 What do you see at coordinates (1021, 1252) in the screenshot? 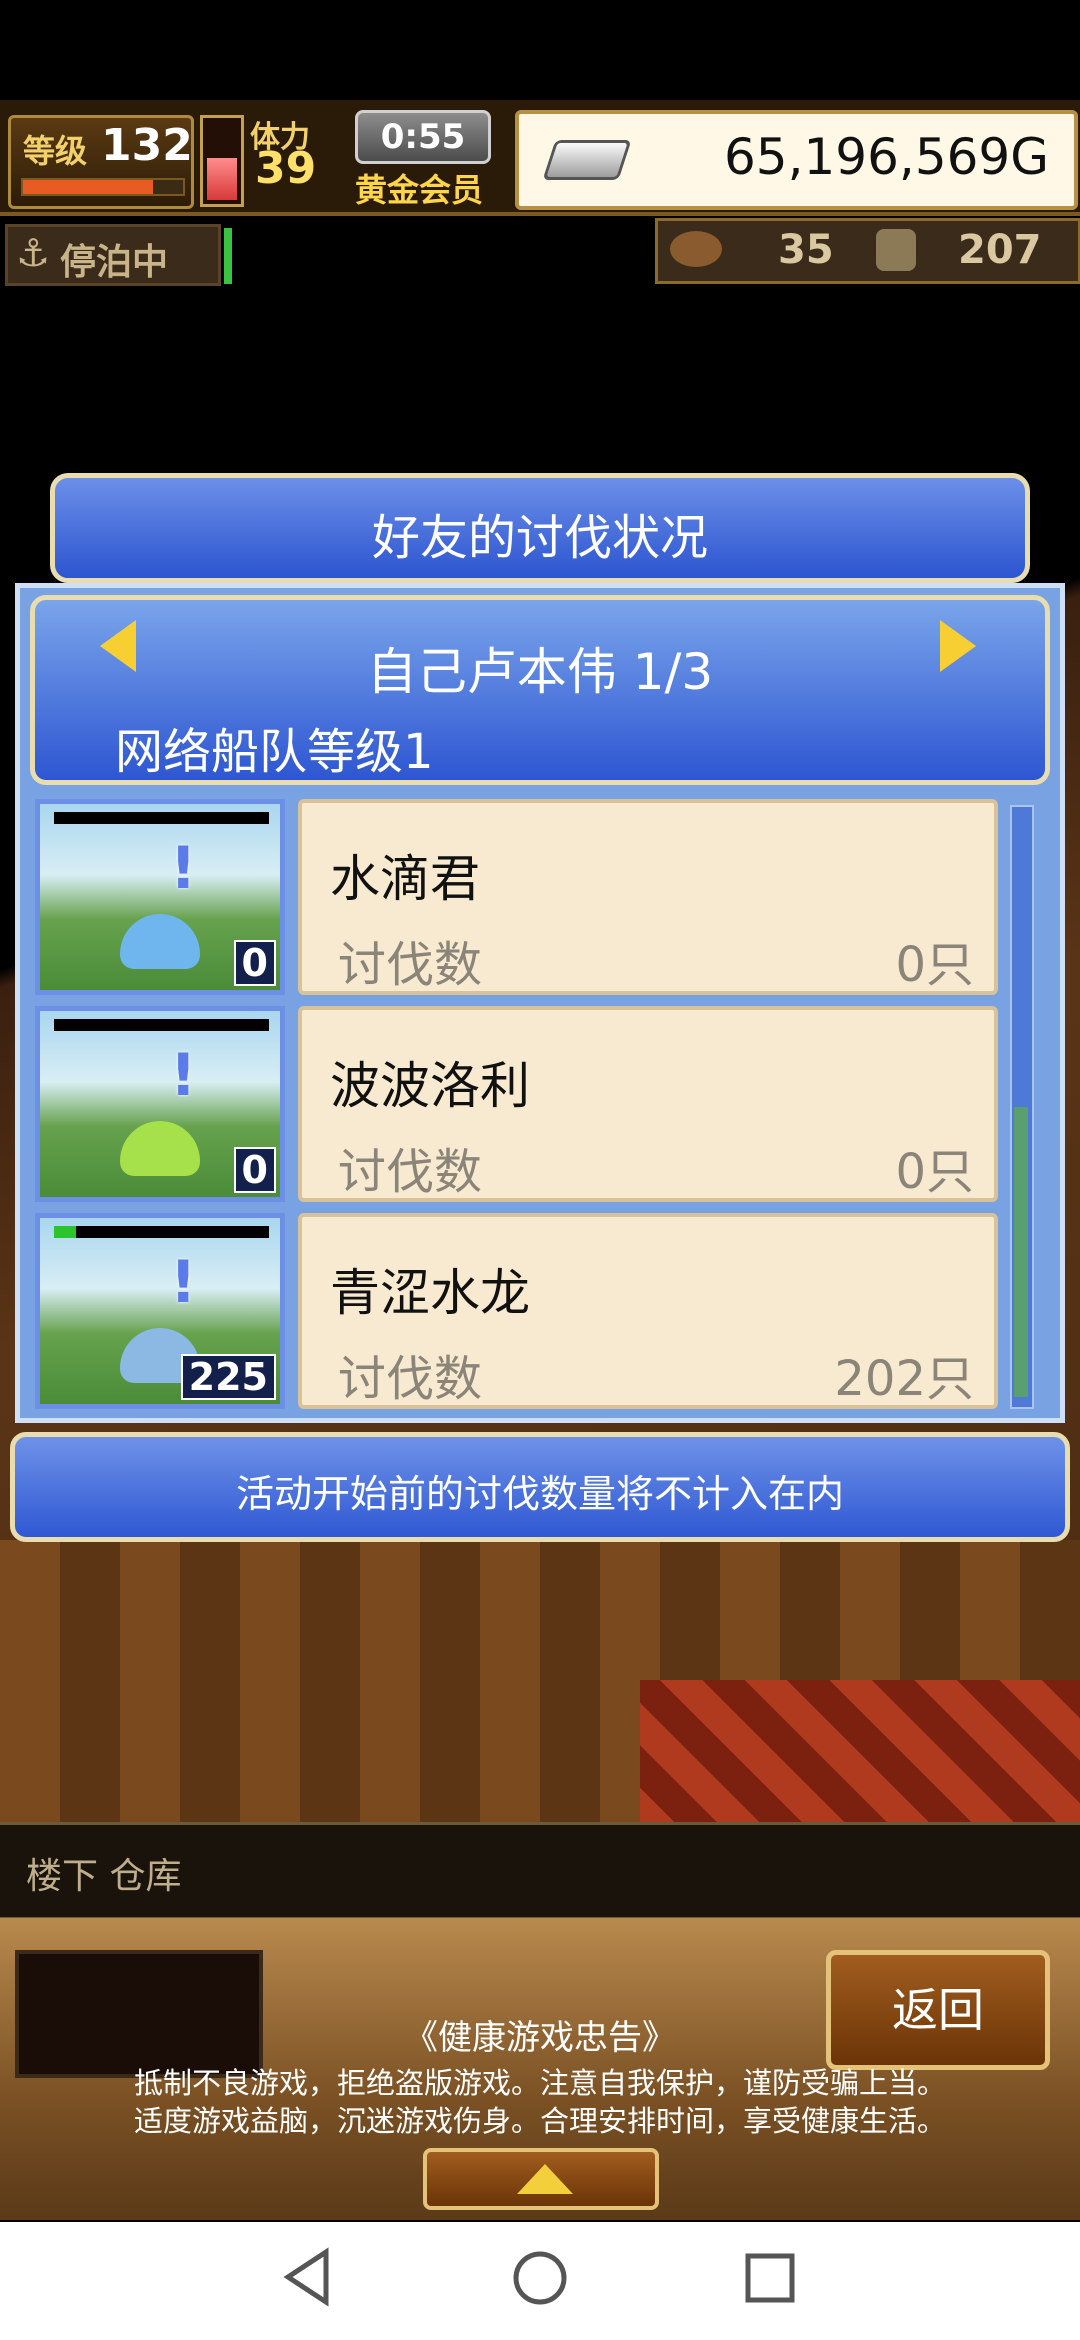
I see `scrollbar-thumb` at bounding box center [1021, 1252].